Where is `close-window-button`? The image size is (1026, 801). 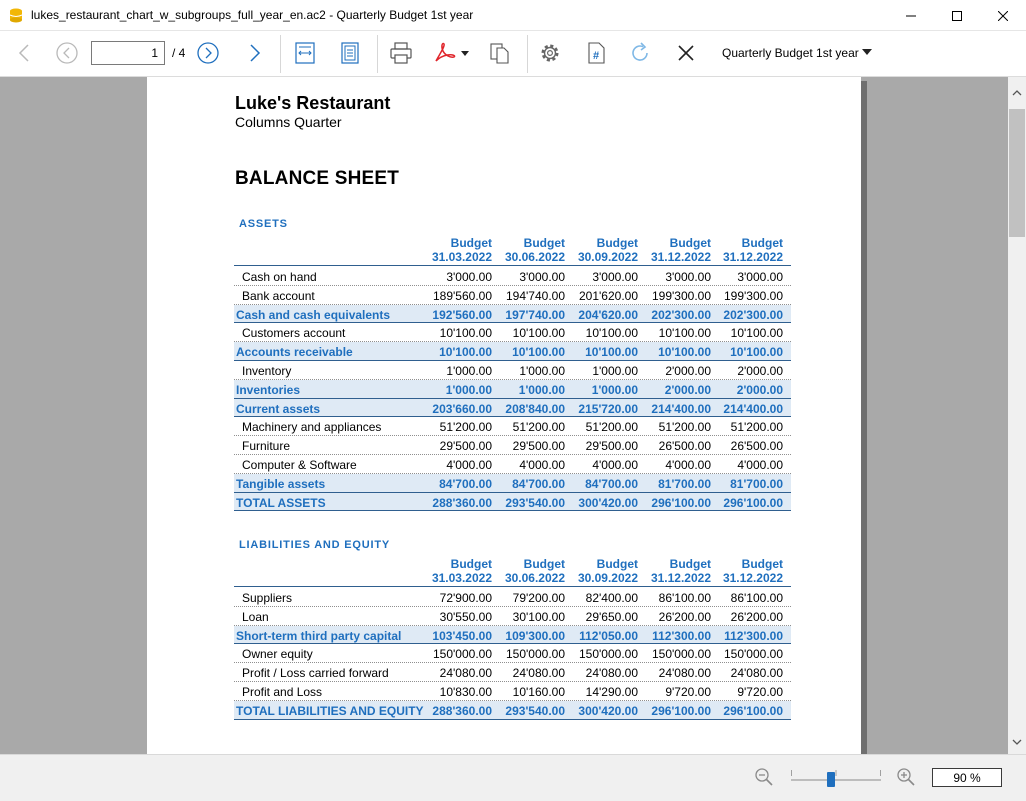 close-window-button is located at coordinates (1003, 15).